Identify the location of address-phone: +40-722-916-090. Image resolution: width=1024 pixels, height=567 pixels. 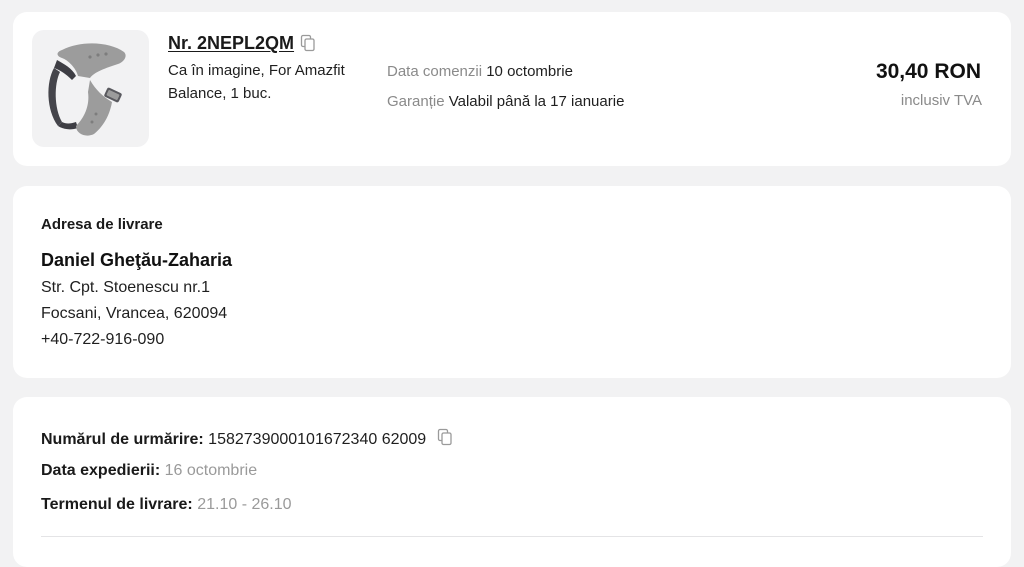
(103, 339).